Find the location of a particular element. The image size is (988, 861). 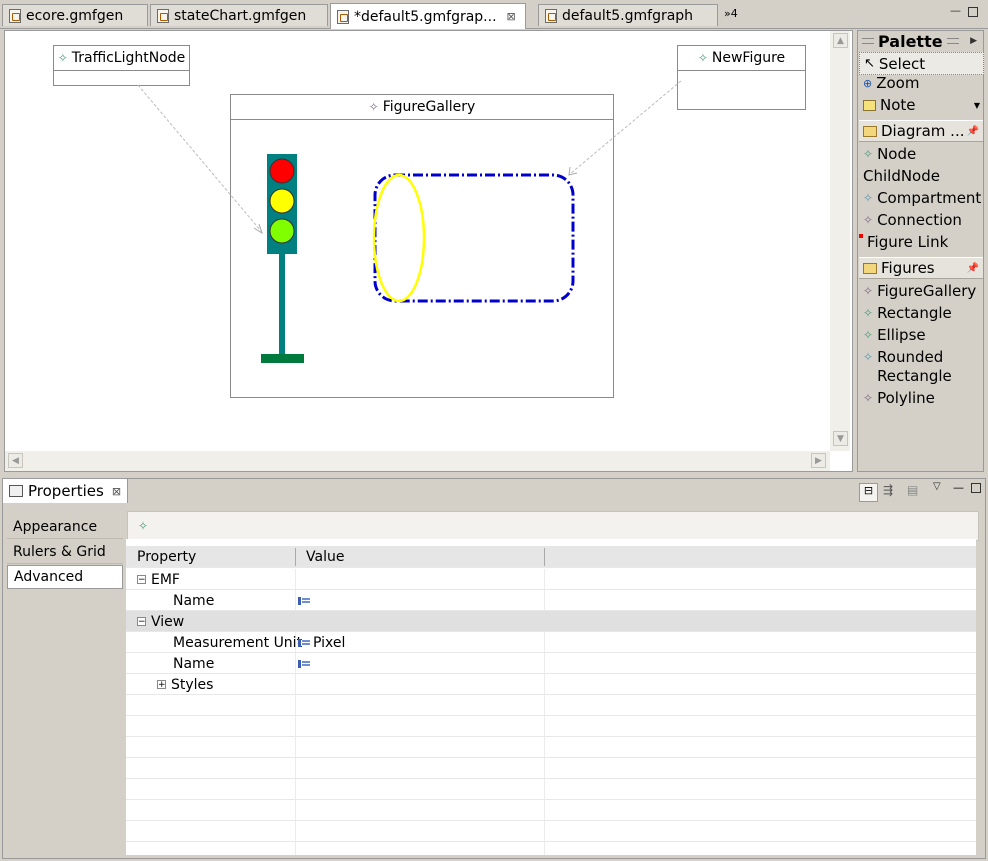

scroll-up-icon: ▲ is located at coordinates (840, 40).